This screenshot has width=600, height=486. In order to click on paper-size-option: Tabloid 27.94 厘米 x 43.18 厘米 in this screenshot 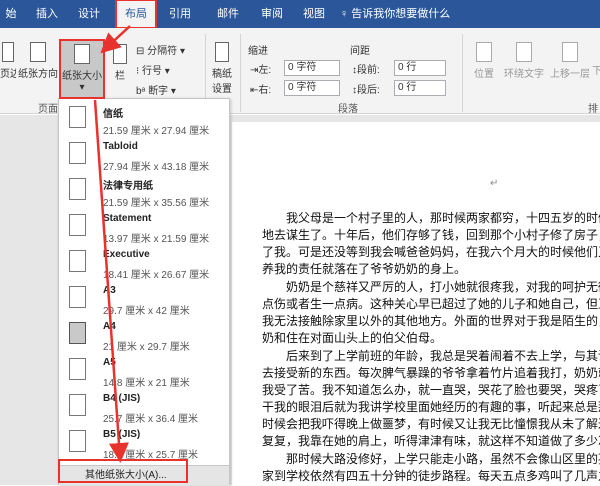, I will do `click(144, 158)`.